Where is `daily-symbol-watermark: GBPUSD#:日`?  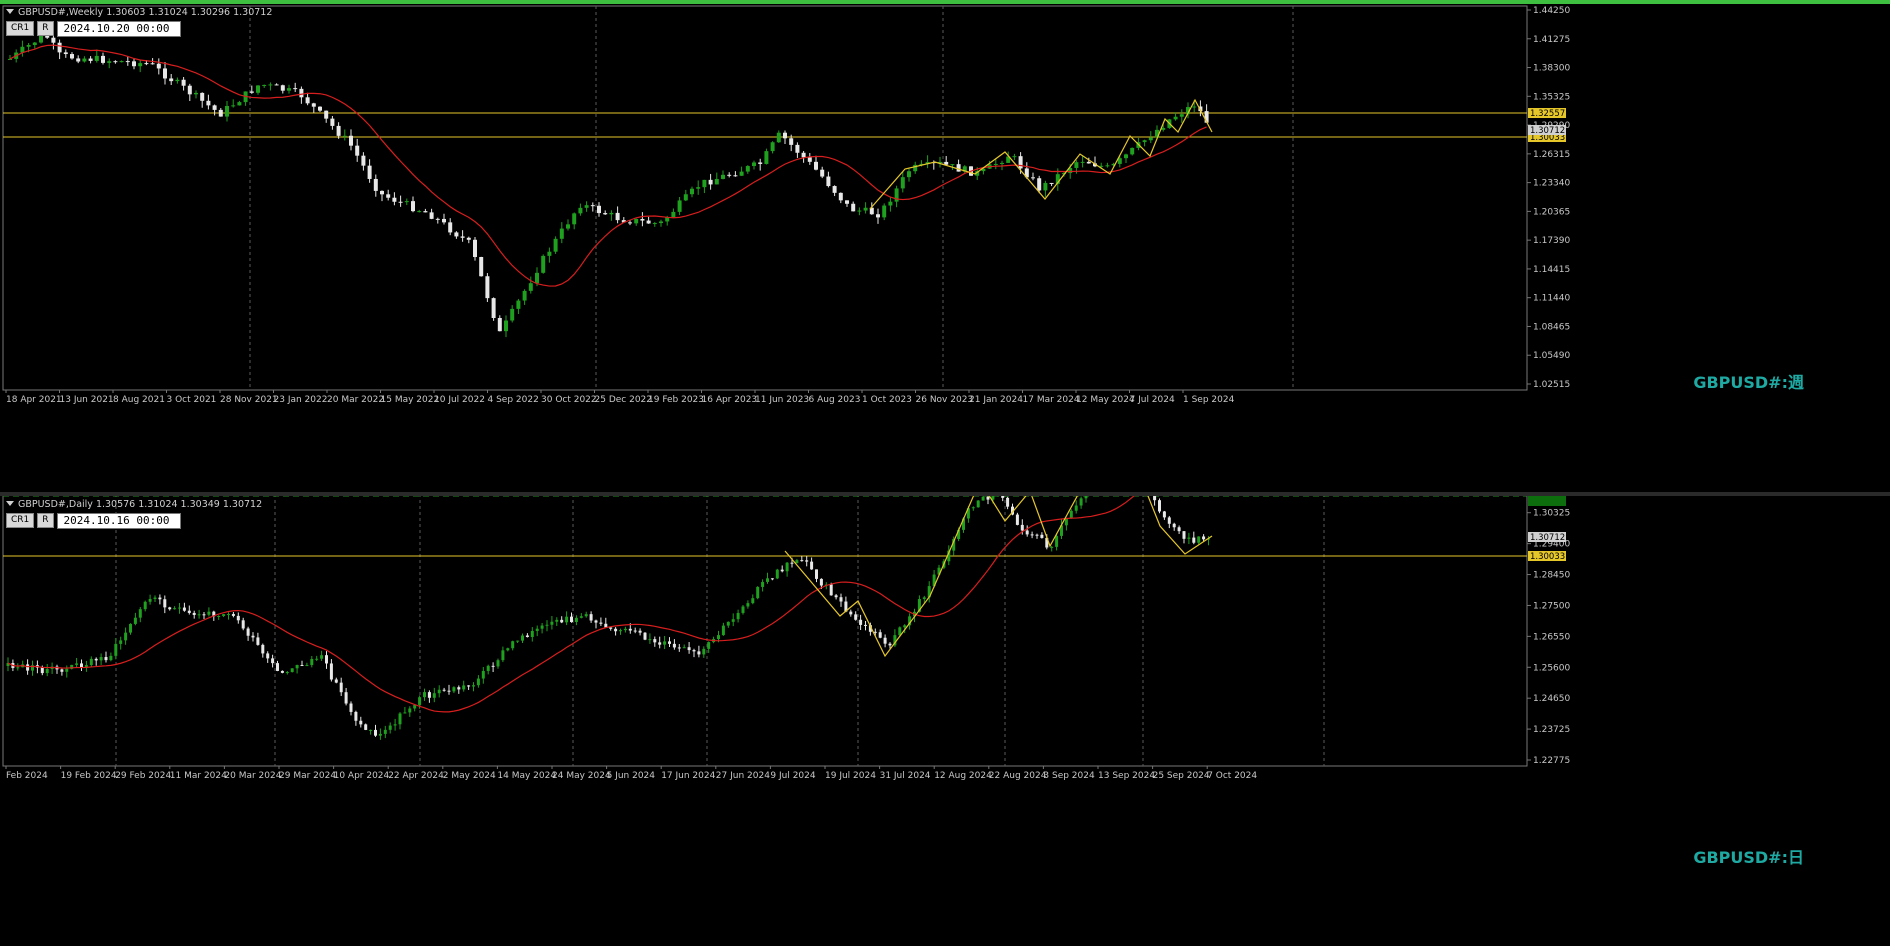
daily-symbol-watermark: GBPUSD#:日 is located at coordinates (1748, 856).